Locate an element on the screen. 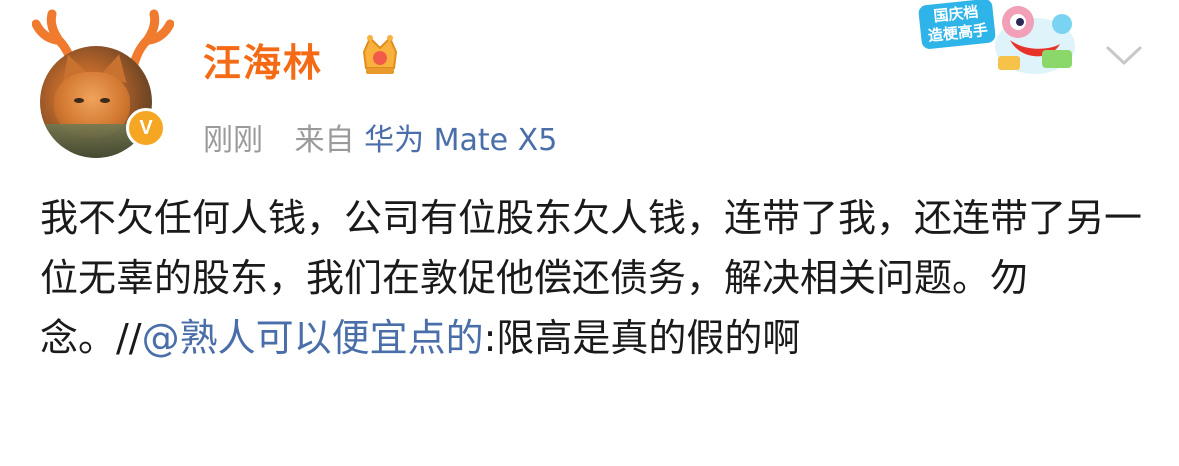 This screenshot has height=466, width=1179. post-time: 刚刚 is located at coordinates (233, 140).